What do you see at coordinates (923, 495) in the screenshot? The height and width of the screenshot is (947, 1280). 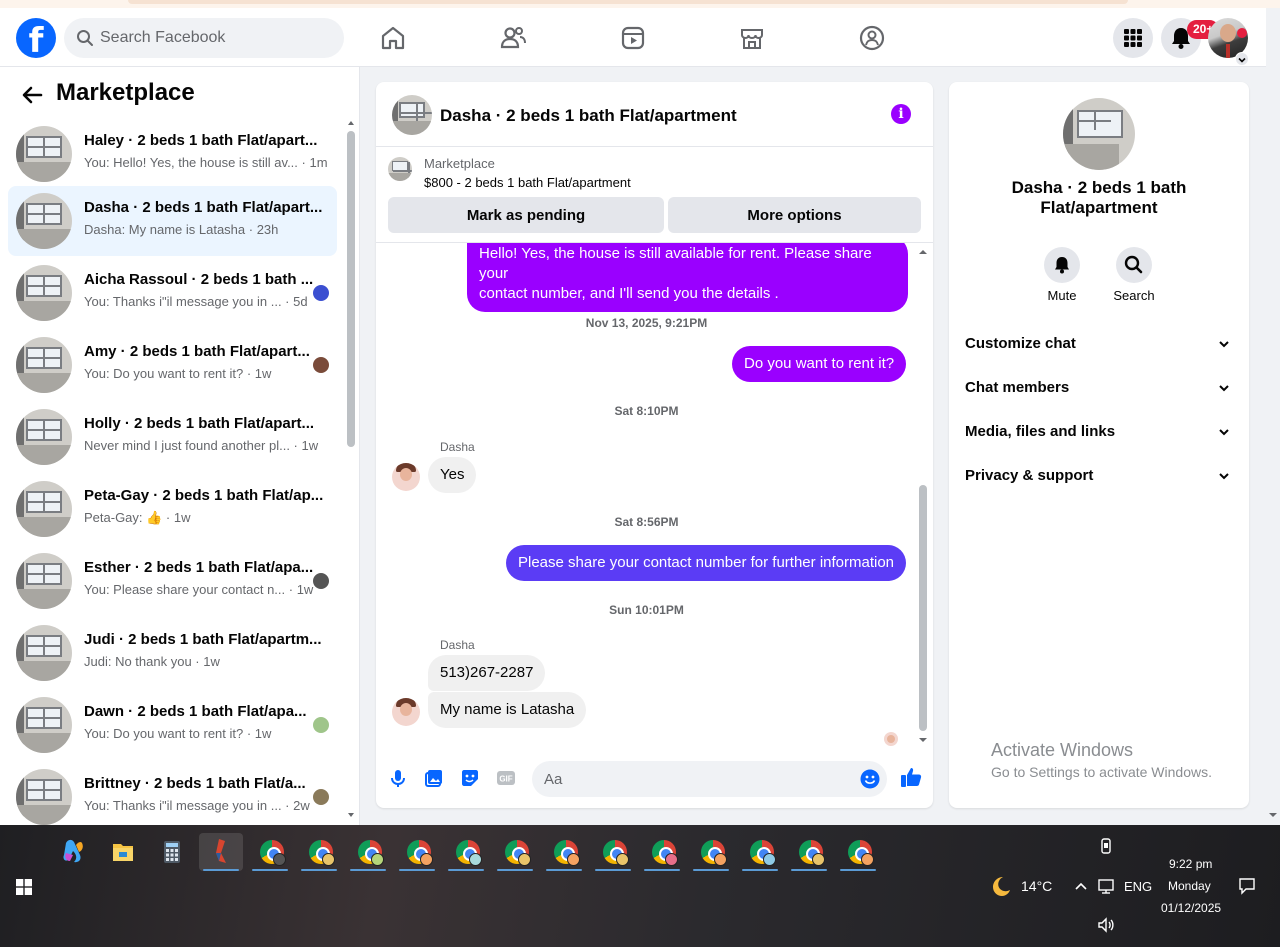 I see `message-scrollbar` at bounding box center [923, 495].